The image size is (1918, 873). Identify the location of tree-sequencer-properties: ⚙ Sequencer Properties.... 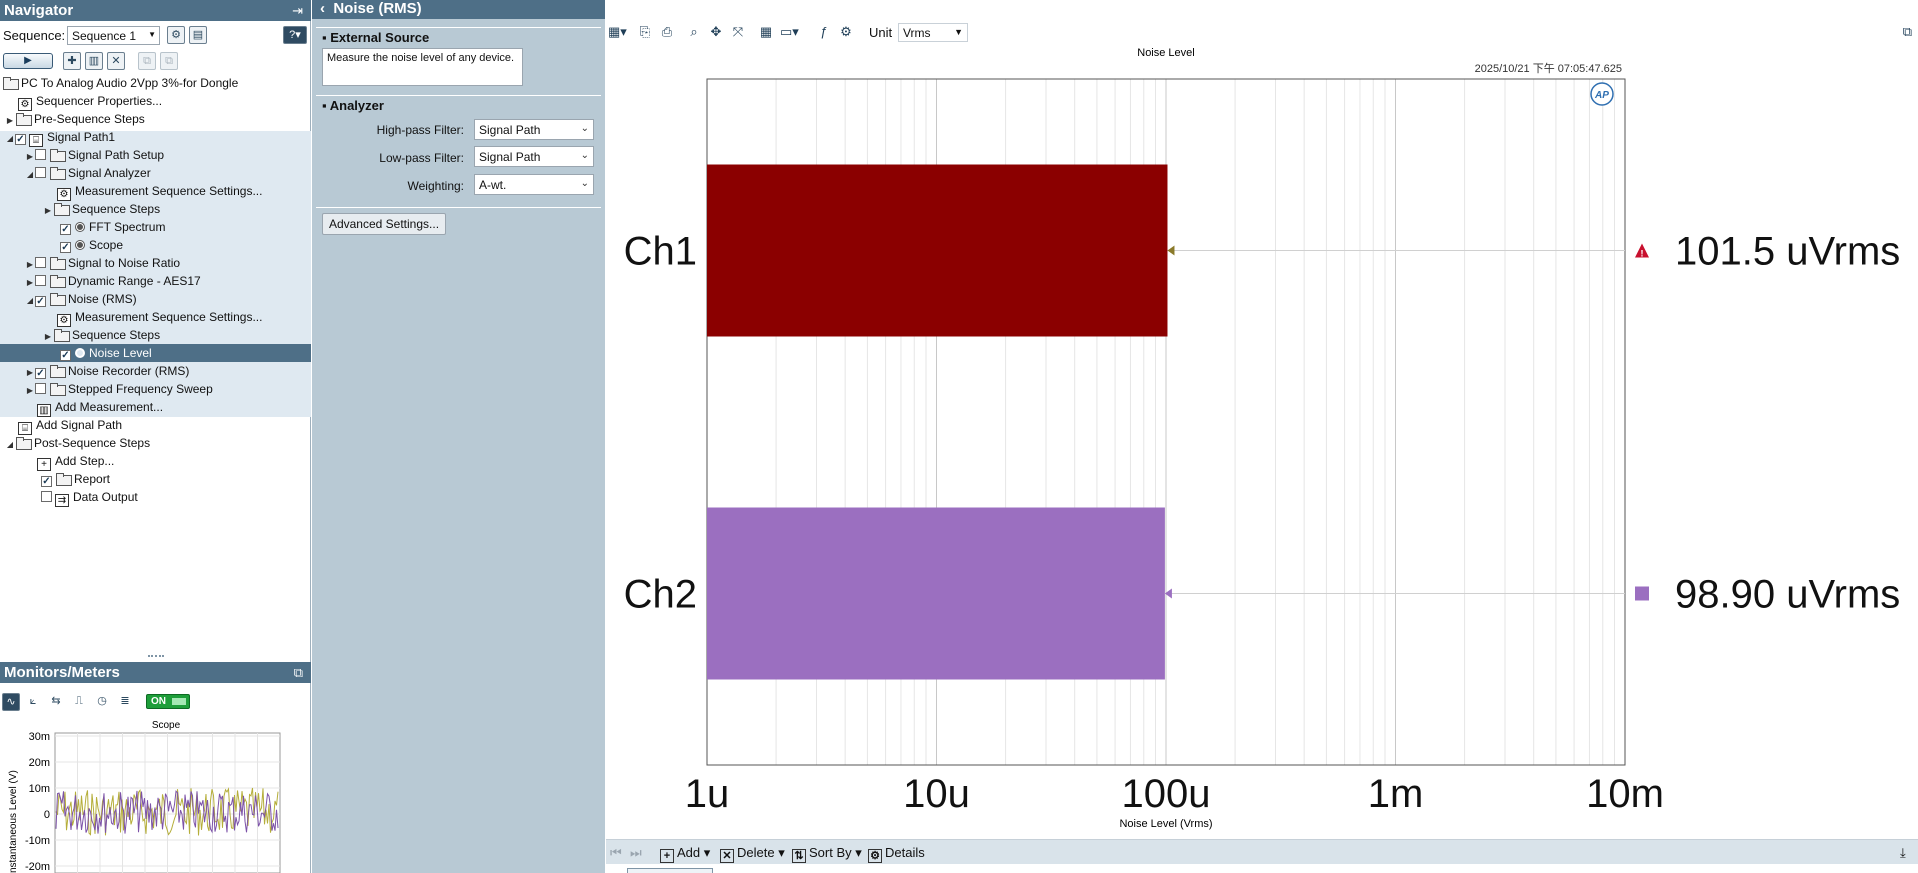
(90, 101).